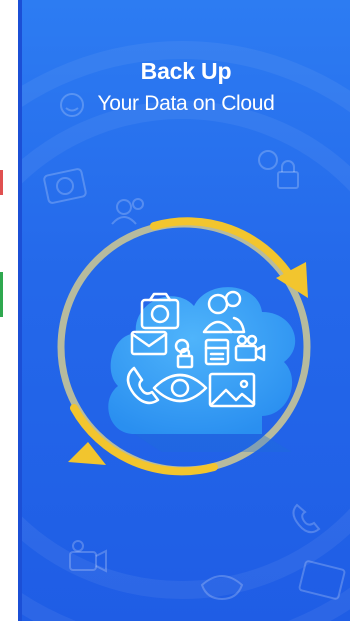 This screenshot has height=621, width=350. What do you see at coordinates (65, 186) in the screenshot?
I see `faded-camera-icon` at bounding box center [65, 186].